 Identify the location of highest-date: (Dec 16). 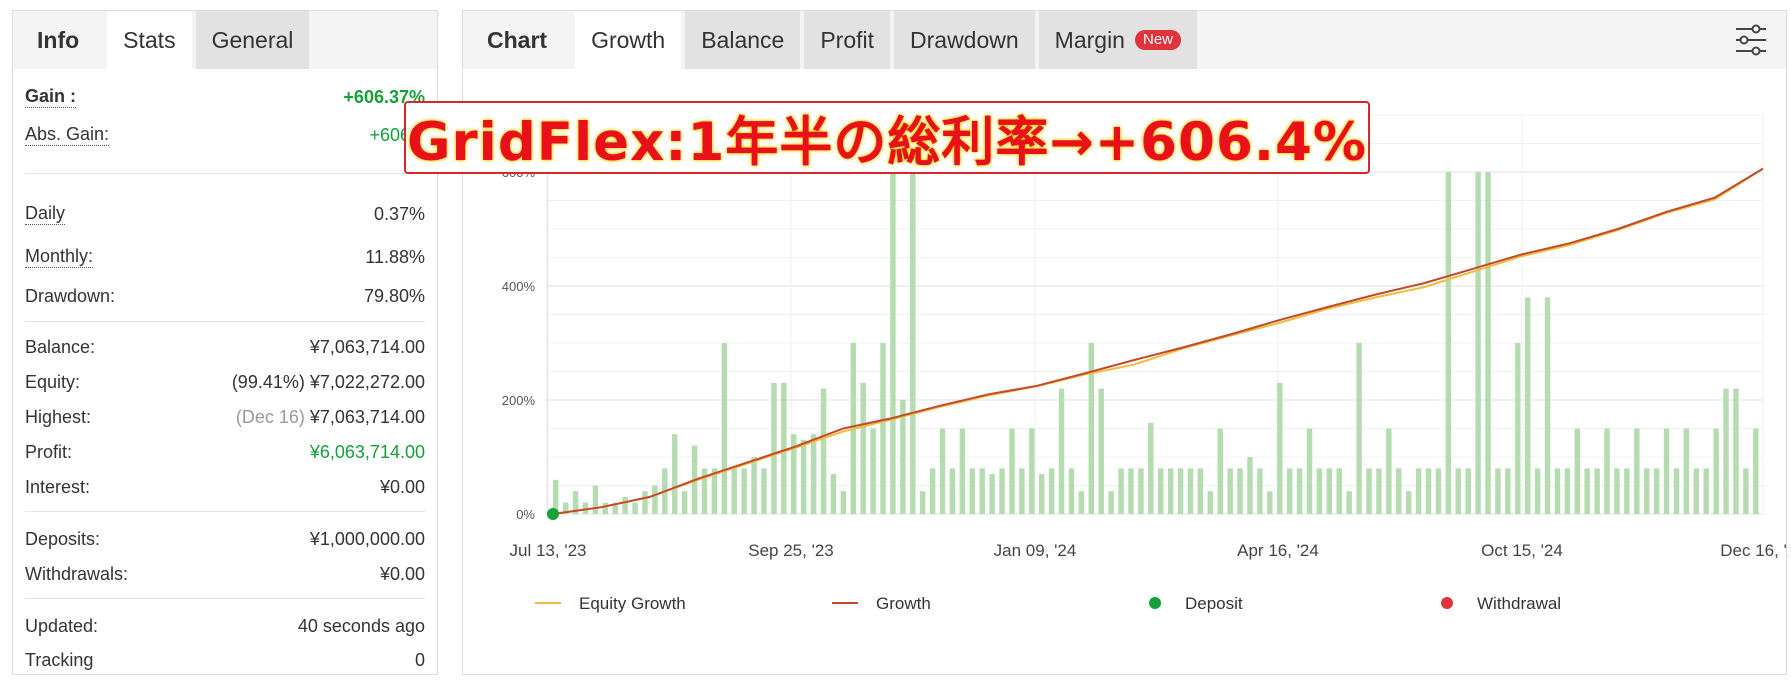
(270, 416).